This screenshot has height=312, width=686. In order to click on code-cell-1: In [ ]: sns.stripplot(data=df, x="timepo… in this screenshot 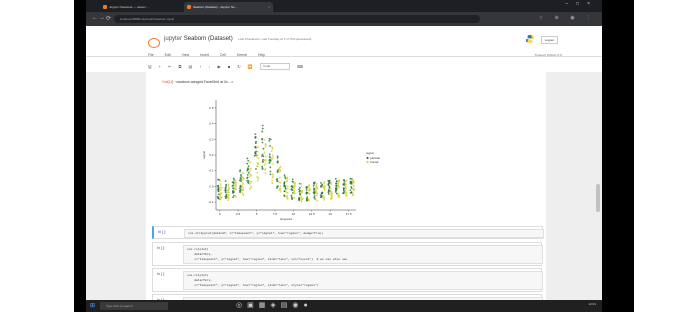, I will do `click(348, 232)`.